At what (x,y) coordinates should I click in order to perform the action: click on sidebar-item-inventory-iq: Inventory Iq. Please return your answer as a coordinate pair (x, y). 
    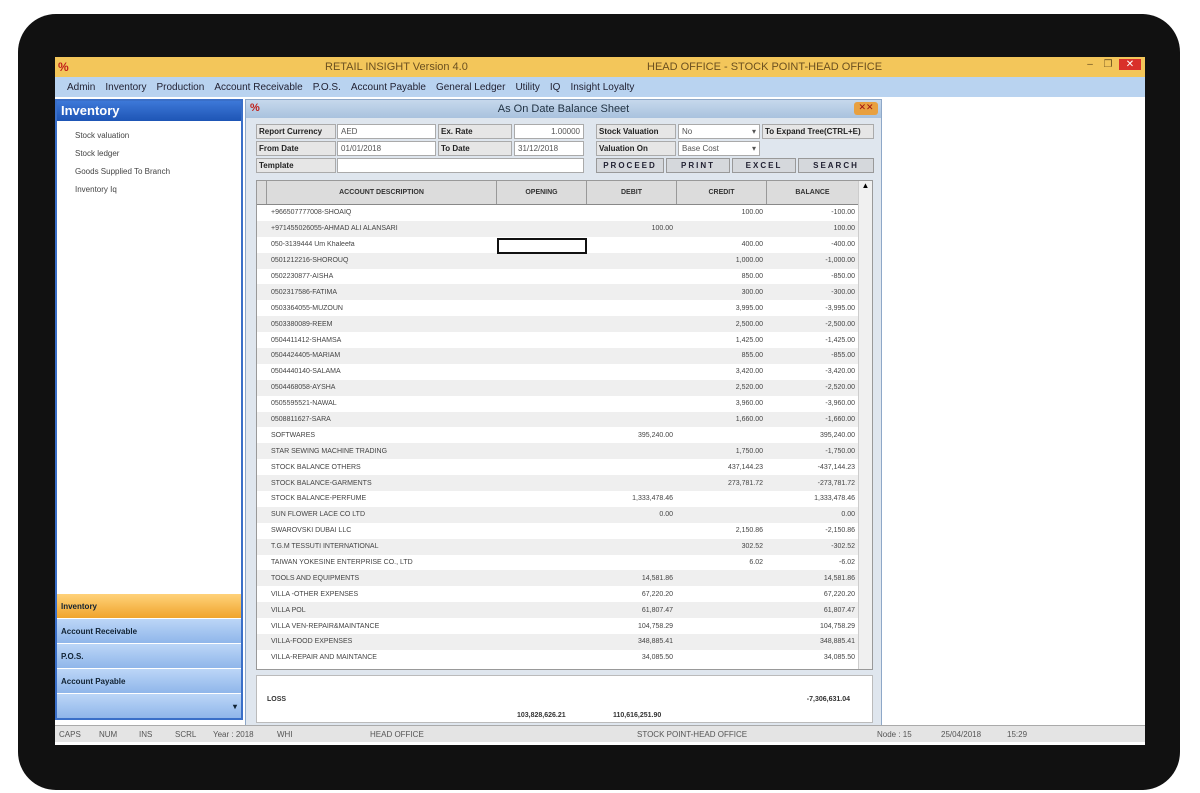
    Looking at the image, I should click on (149, 190).